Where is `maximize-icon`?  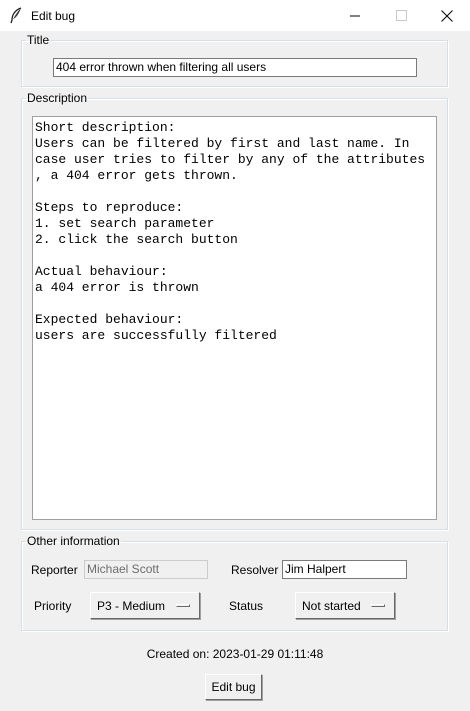
maximize-icon is located at coordinates (401, 15).